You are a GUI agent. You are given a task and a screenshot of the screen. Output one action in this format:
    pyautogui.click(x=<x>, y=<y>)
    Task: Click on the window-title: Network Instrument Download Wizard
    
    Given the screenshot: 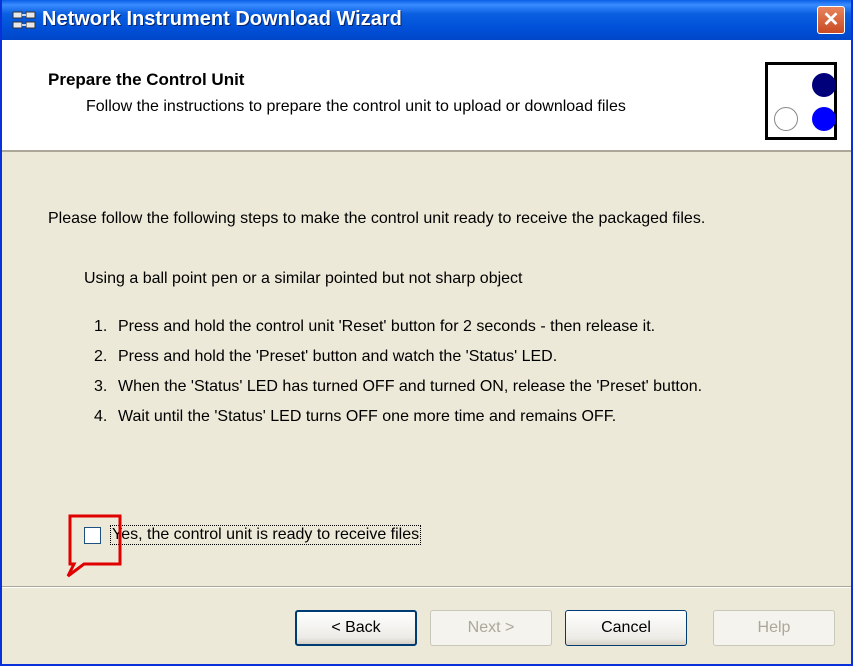 What is the action you would take?
    pyautogui.click(x=222, y=19)
    